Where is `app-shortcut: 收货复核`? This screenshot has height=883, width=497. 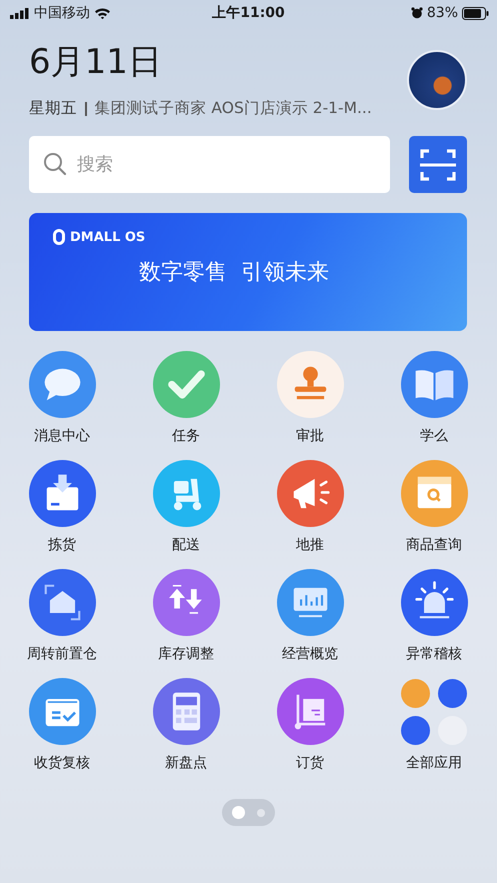
app-shortcut: 收货复核 is located at coordinates (62, 725).